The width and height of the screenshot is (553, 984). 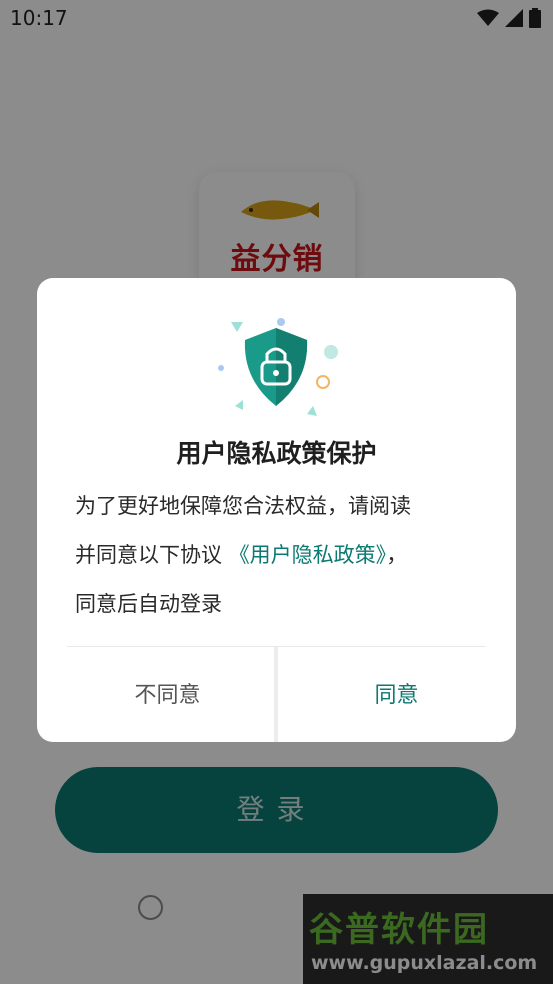 What do you see at coordinates (397, 555) in the screenshot?
I see `dialog-body-line2-suffix: ，` at bounding box center [397, 555].